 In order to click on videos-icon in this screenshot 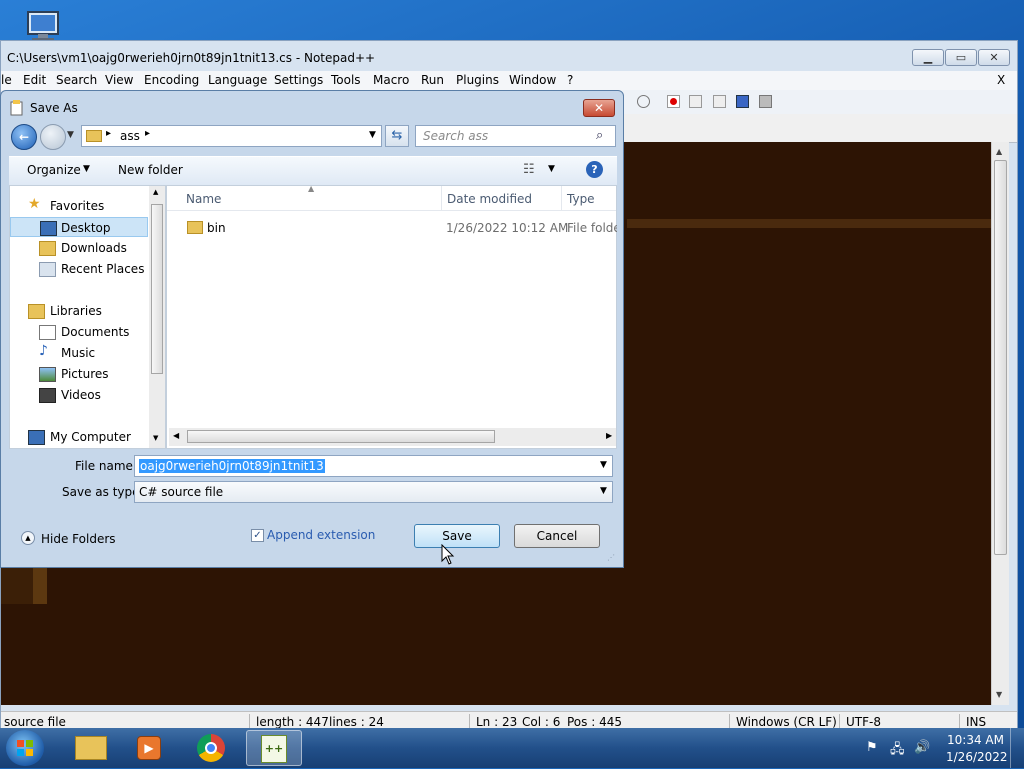, I will do `click(47, 395)`.